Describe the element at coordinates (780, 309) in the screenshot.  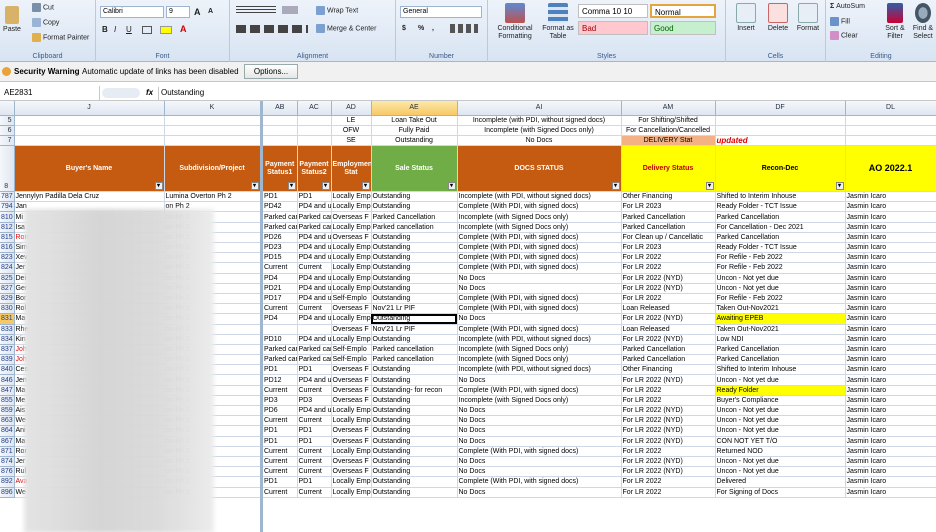
I see `cell-recon-dec: Taken Out-Nov2021` at that location.